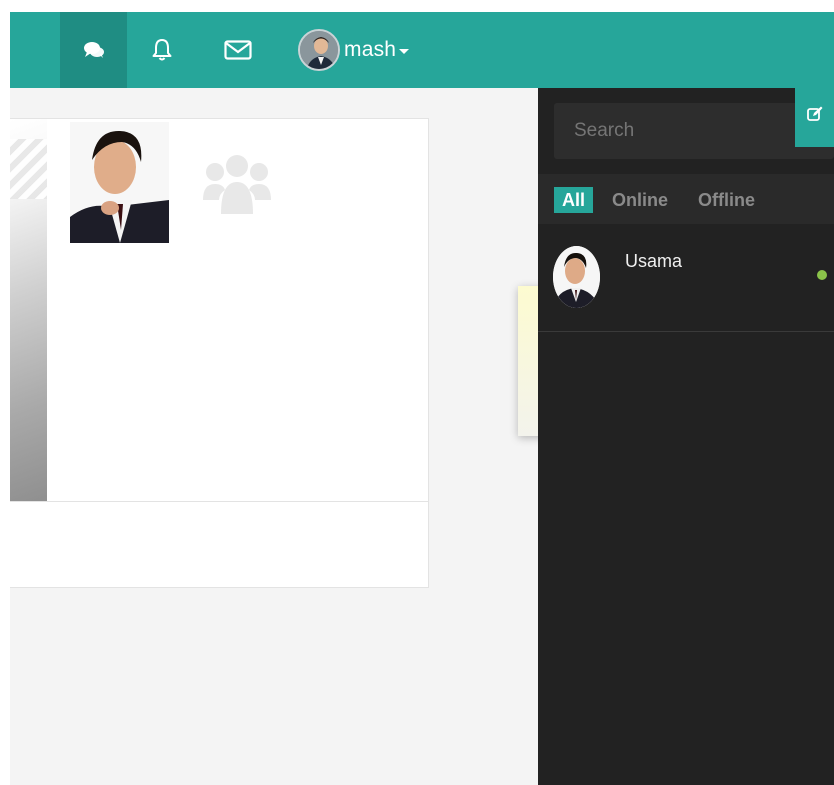  I want to click on chat-icon, so click(94, 50).